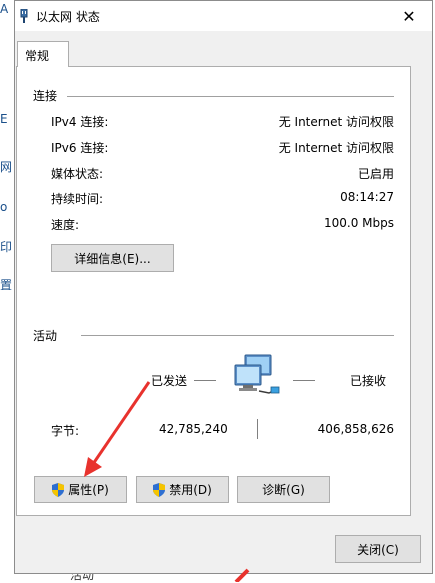 The width and height of the screenshot is (435, 583). Describe the element at coordinates (336, 122) in the screenshot. I see `ipv4-value: 无 Internet 访问权限` at that location.